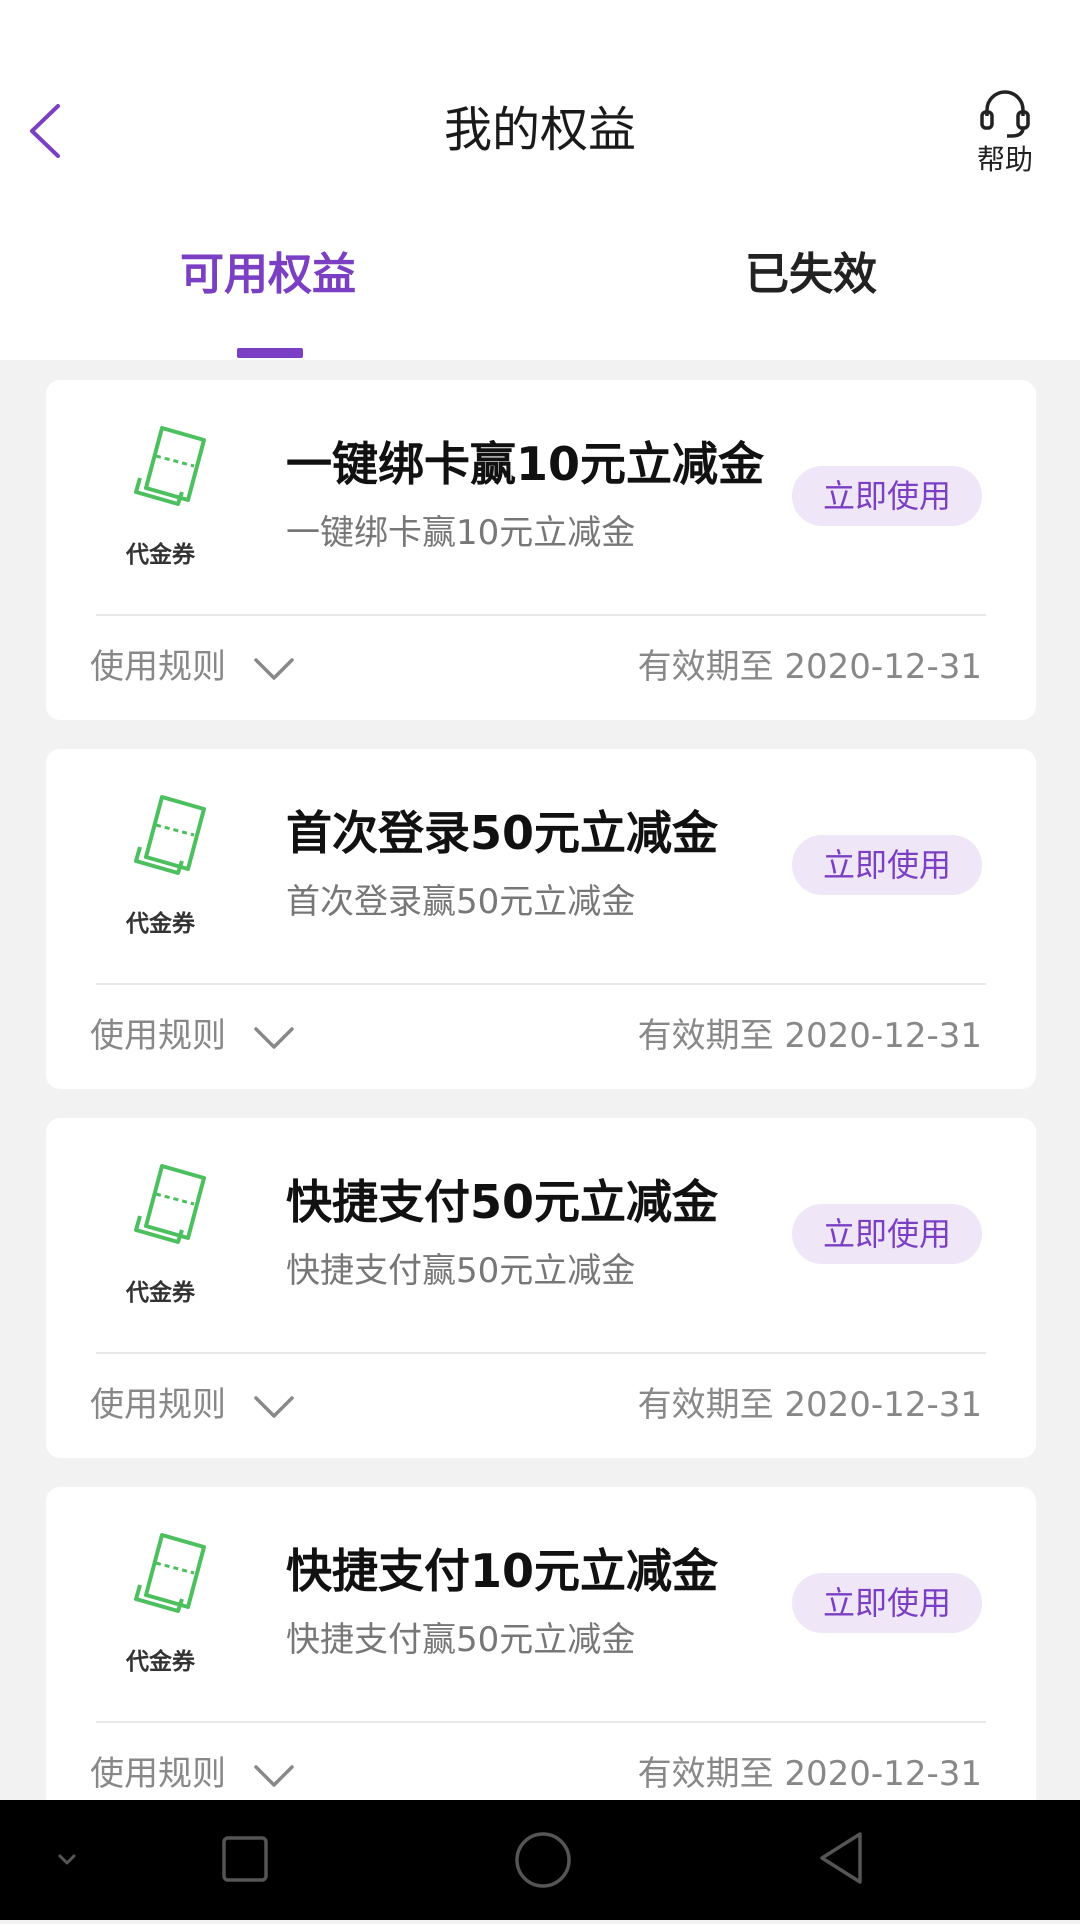  What do you see at coordinates (1004, 159) in the screenshot?
I see `help-label: 帮助` at bounding box center [1004, 159].